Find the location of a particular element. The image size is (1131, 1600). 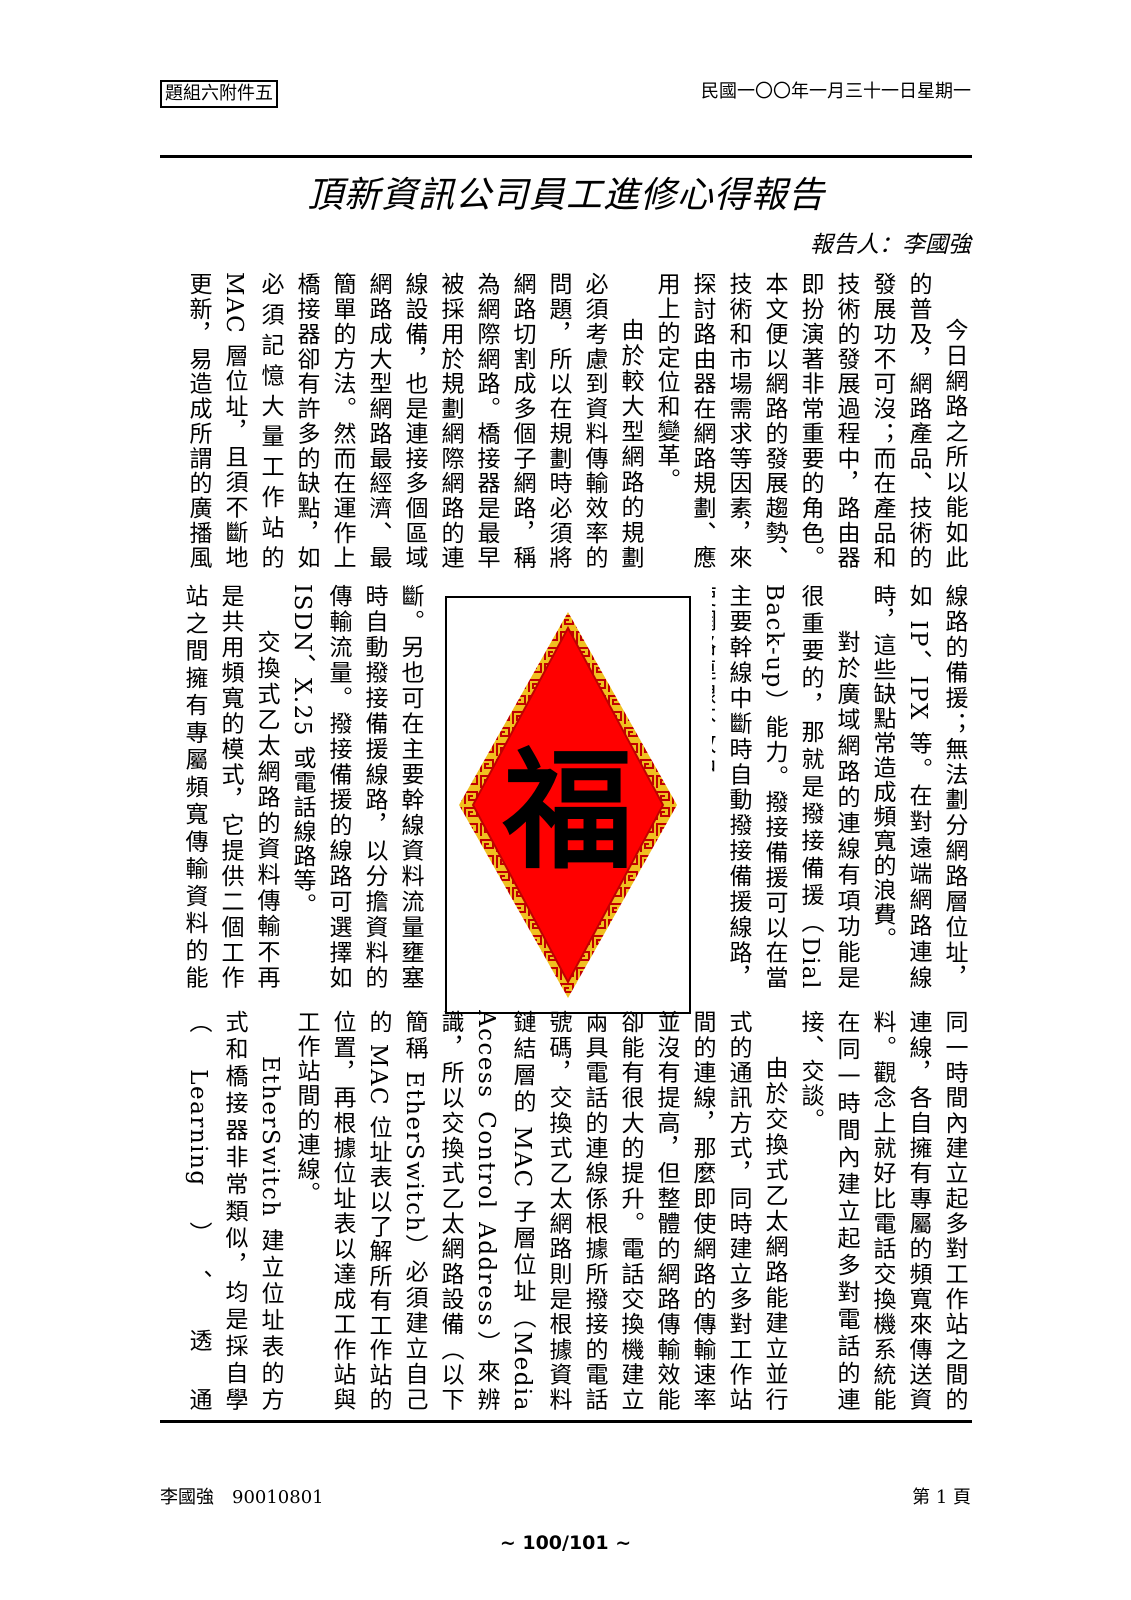

bottom-rule is located at coordinates (566, 1421).